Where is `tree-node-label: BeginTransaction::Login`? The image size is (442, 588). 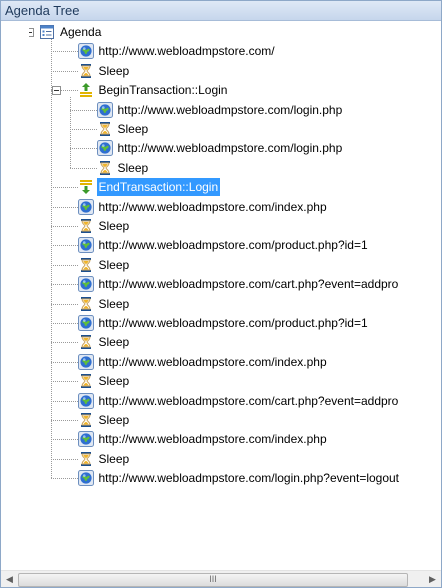 tree-node-label: BeginTransaction::Login is located at coordinates (163, 90).